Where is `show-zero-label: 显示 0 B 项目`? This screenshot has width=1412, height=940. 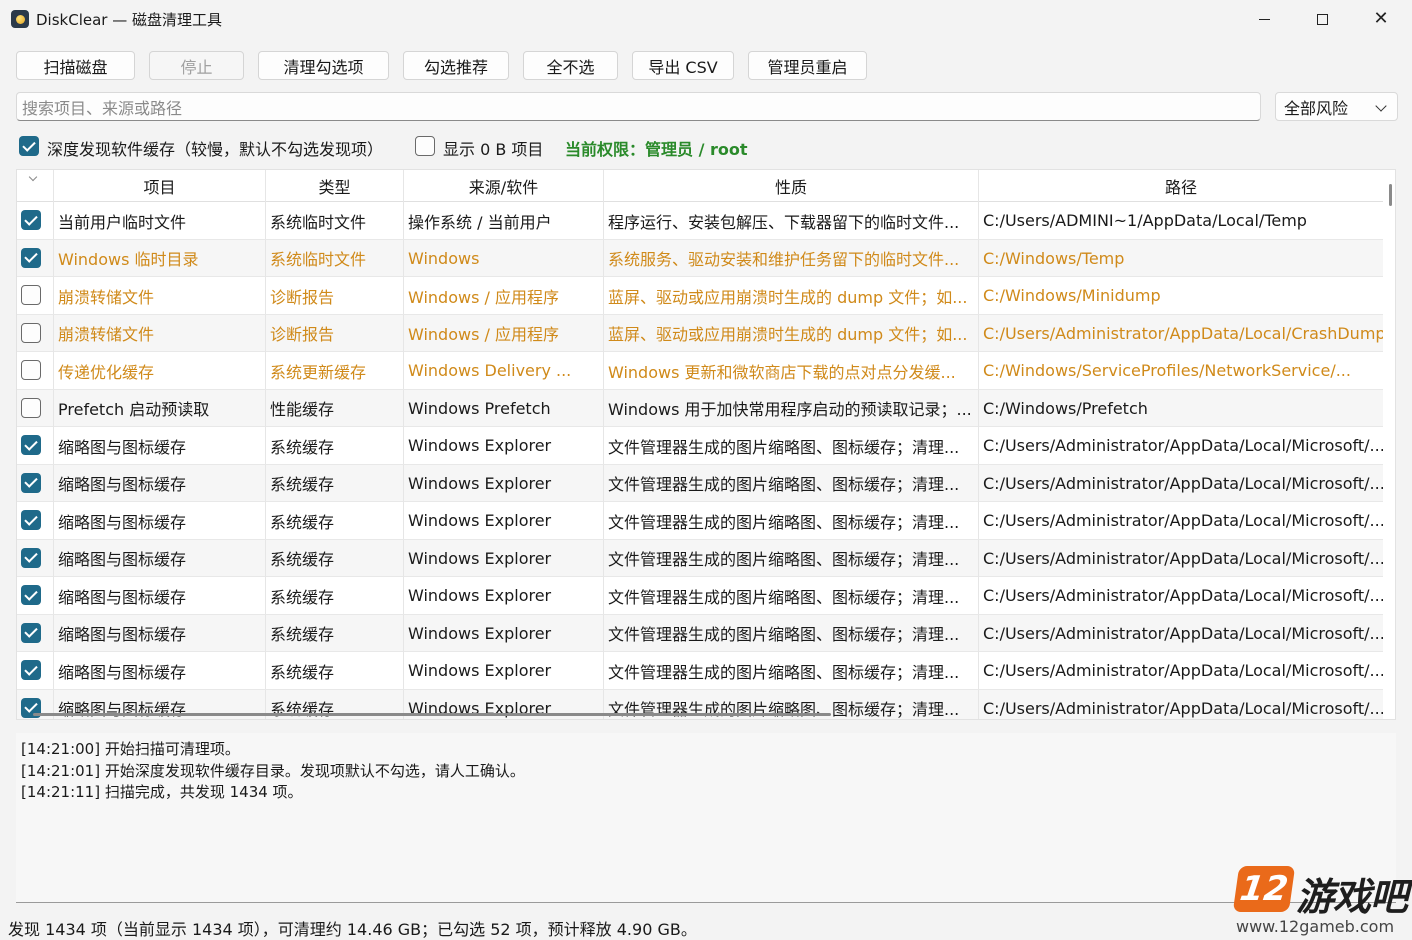 show-zero-label: 显示 0 B 项目 is located at coordinates (493, 149).